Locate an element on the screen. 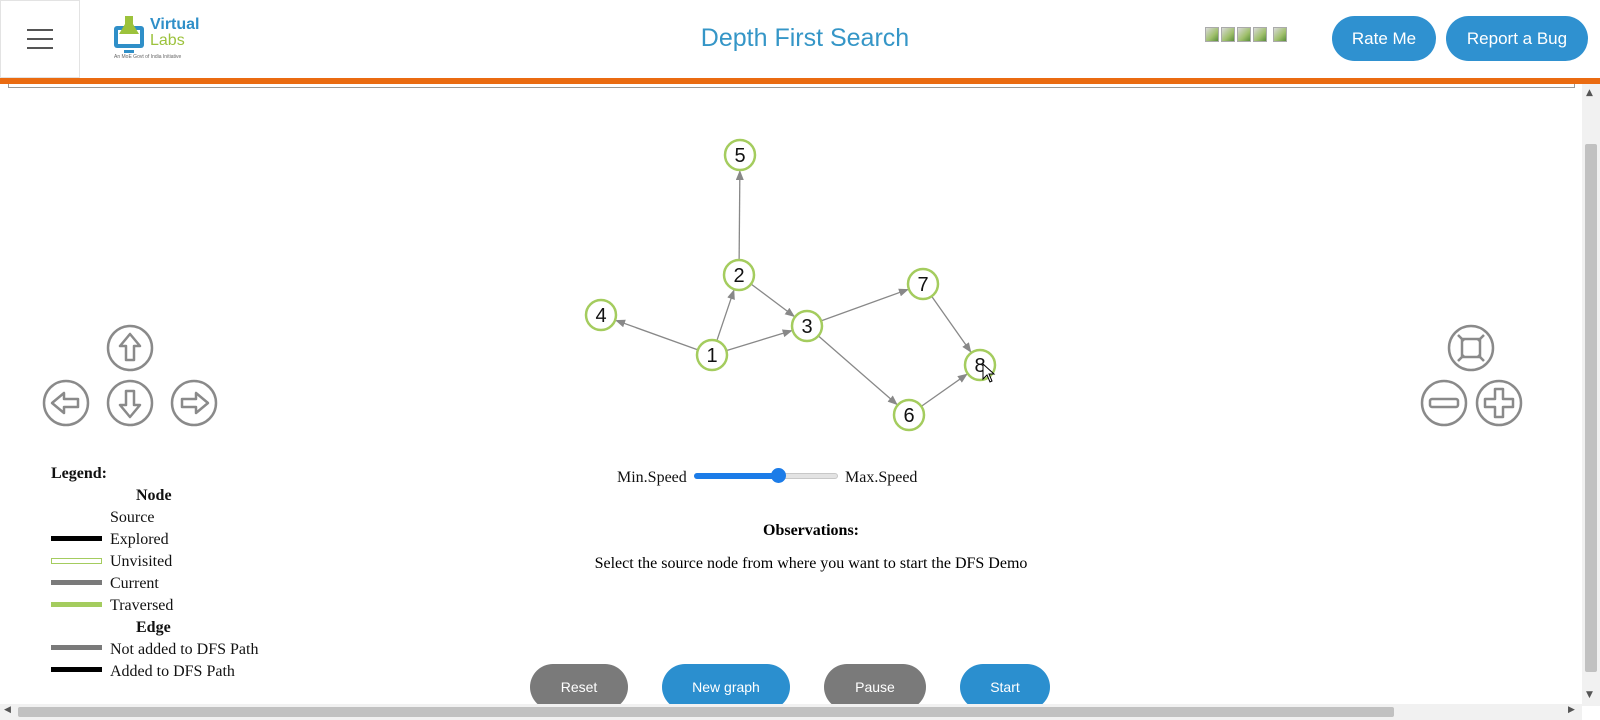 The height and width of the screenshot is (720, 1600). legend-explored: Explored is located at coordinates (139, 539).